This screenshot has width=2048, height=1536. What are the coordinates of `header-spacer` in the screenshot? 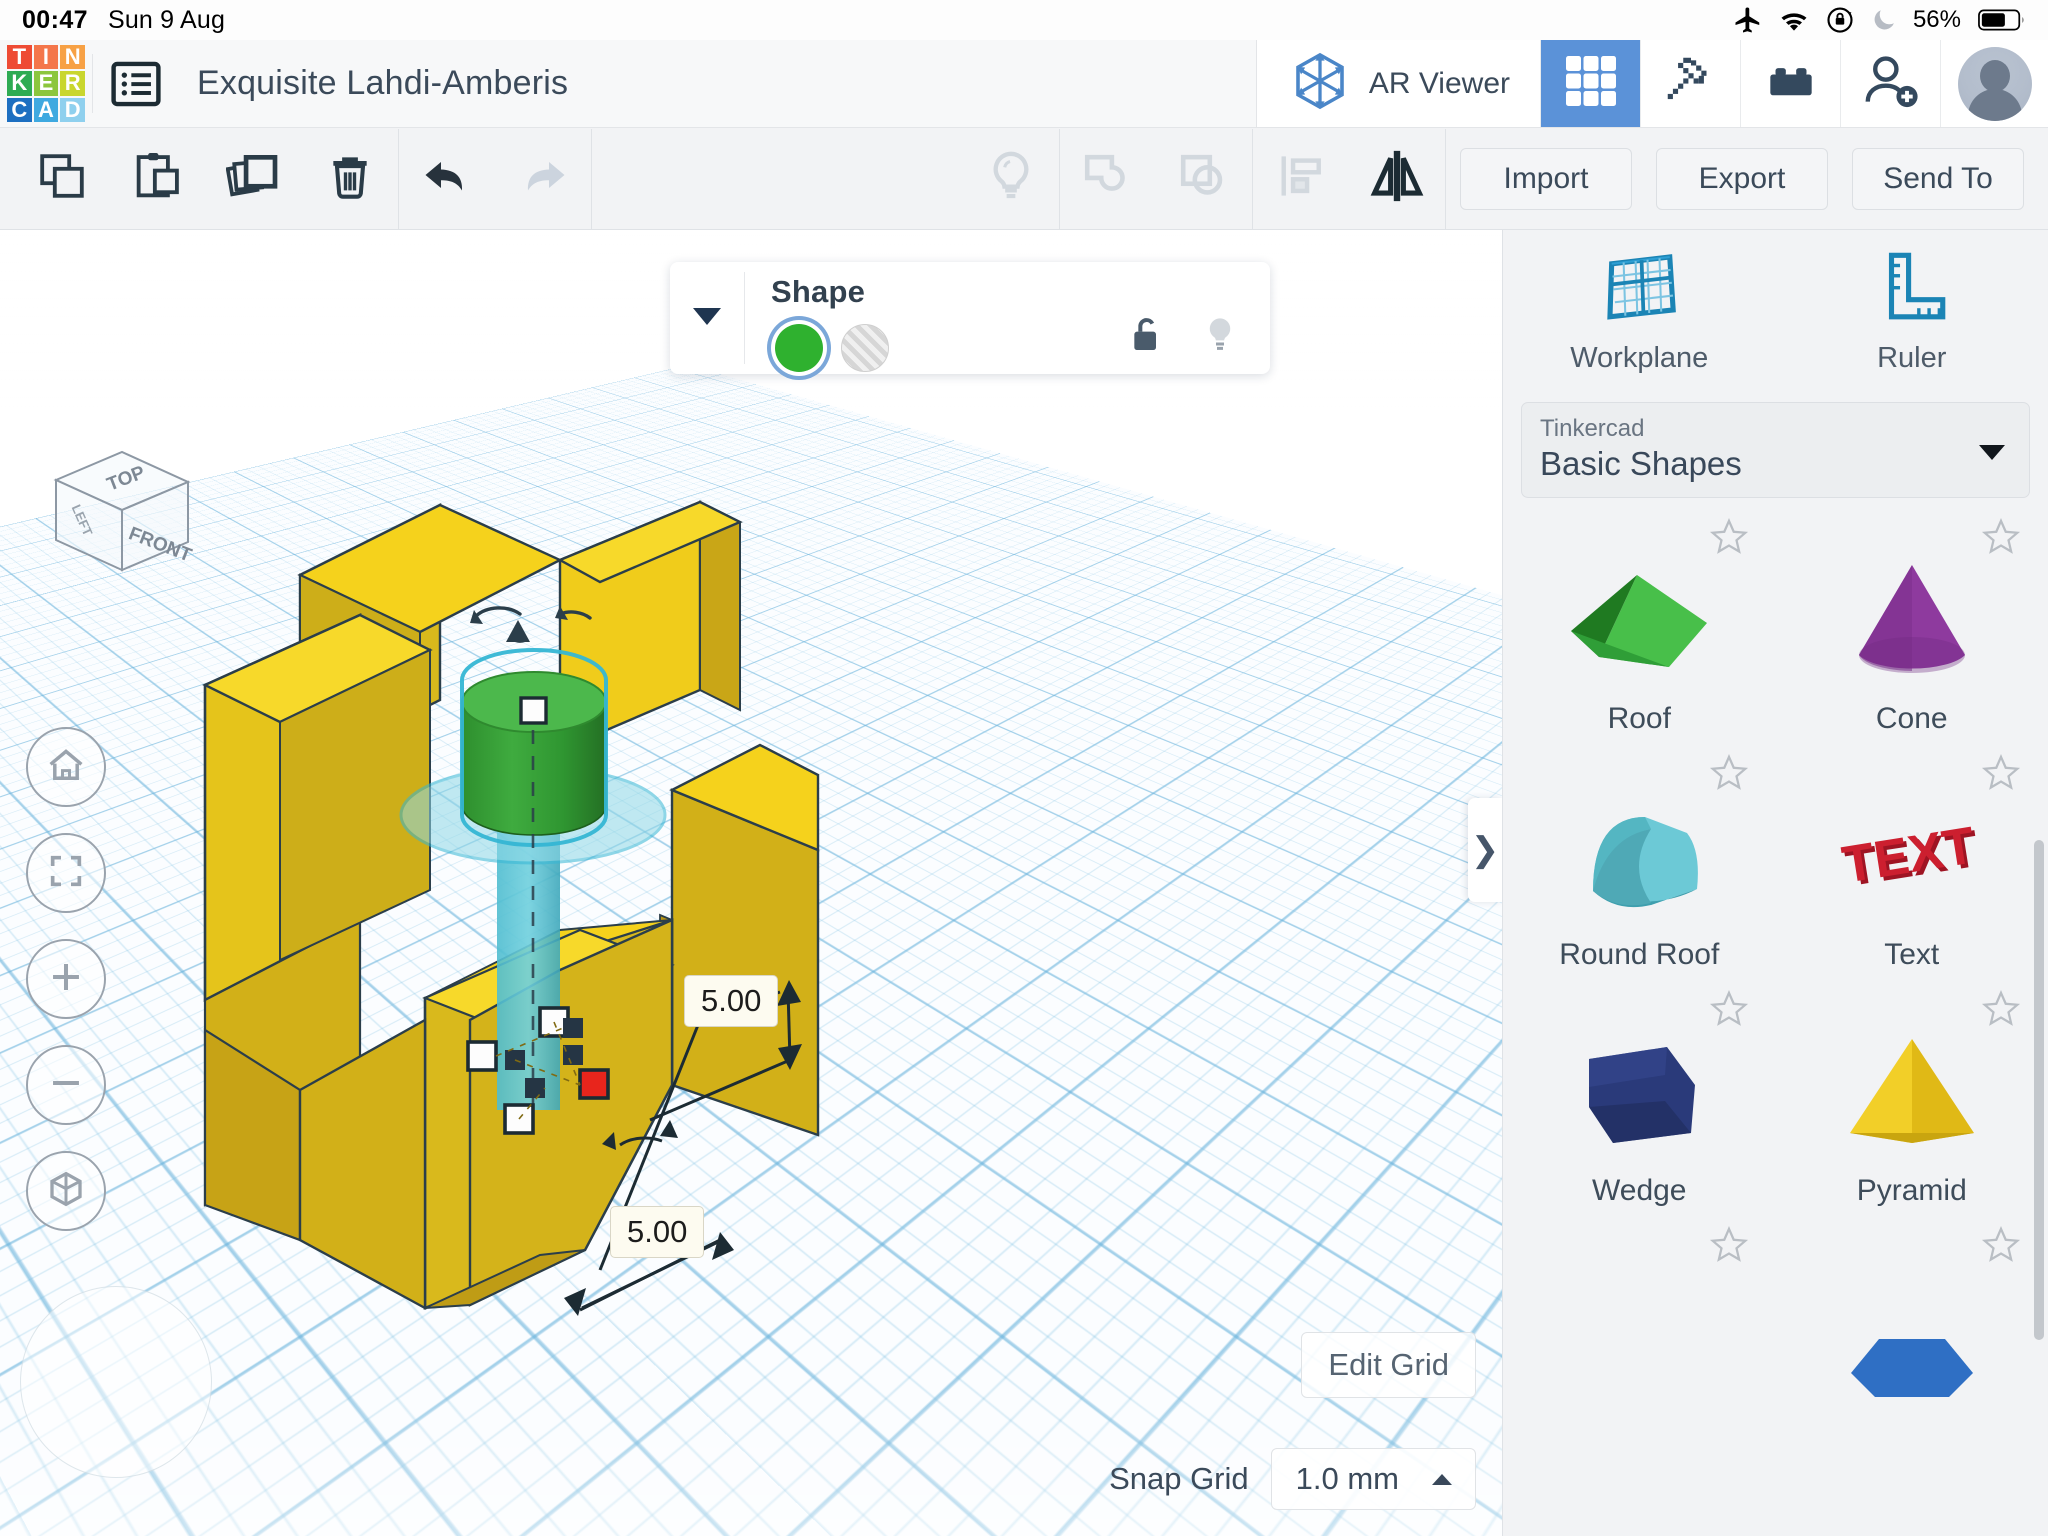 It's located at (912, 83).